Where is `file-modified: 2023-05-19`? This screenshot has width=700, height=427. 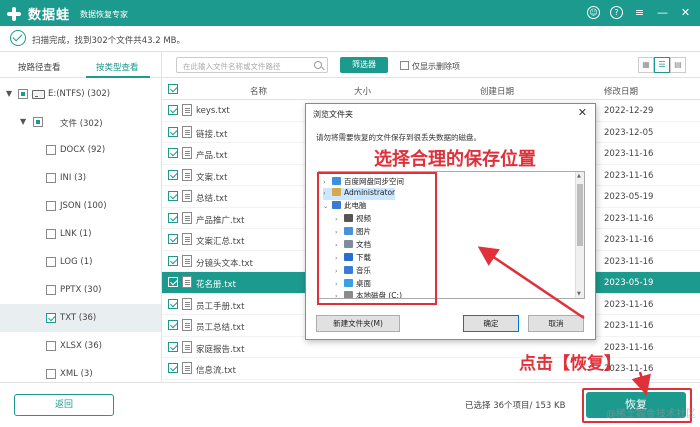
file-modified: 2023-05-19 is located at coordinates (629, 197).